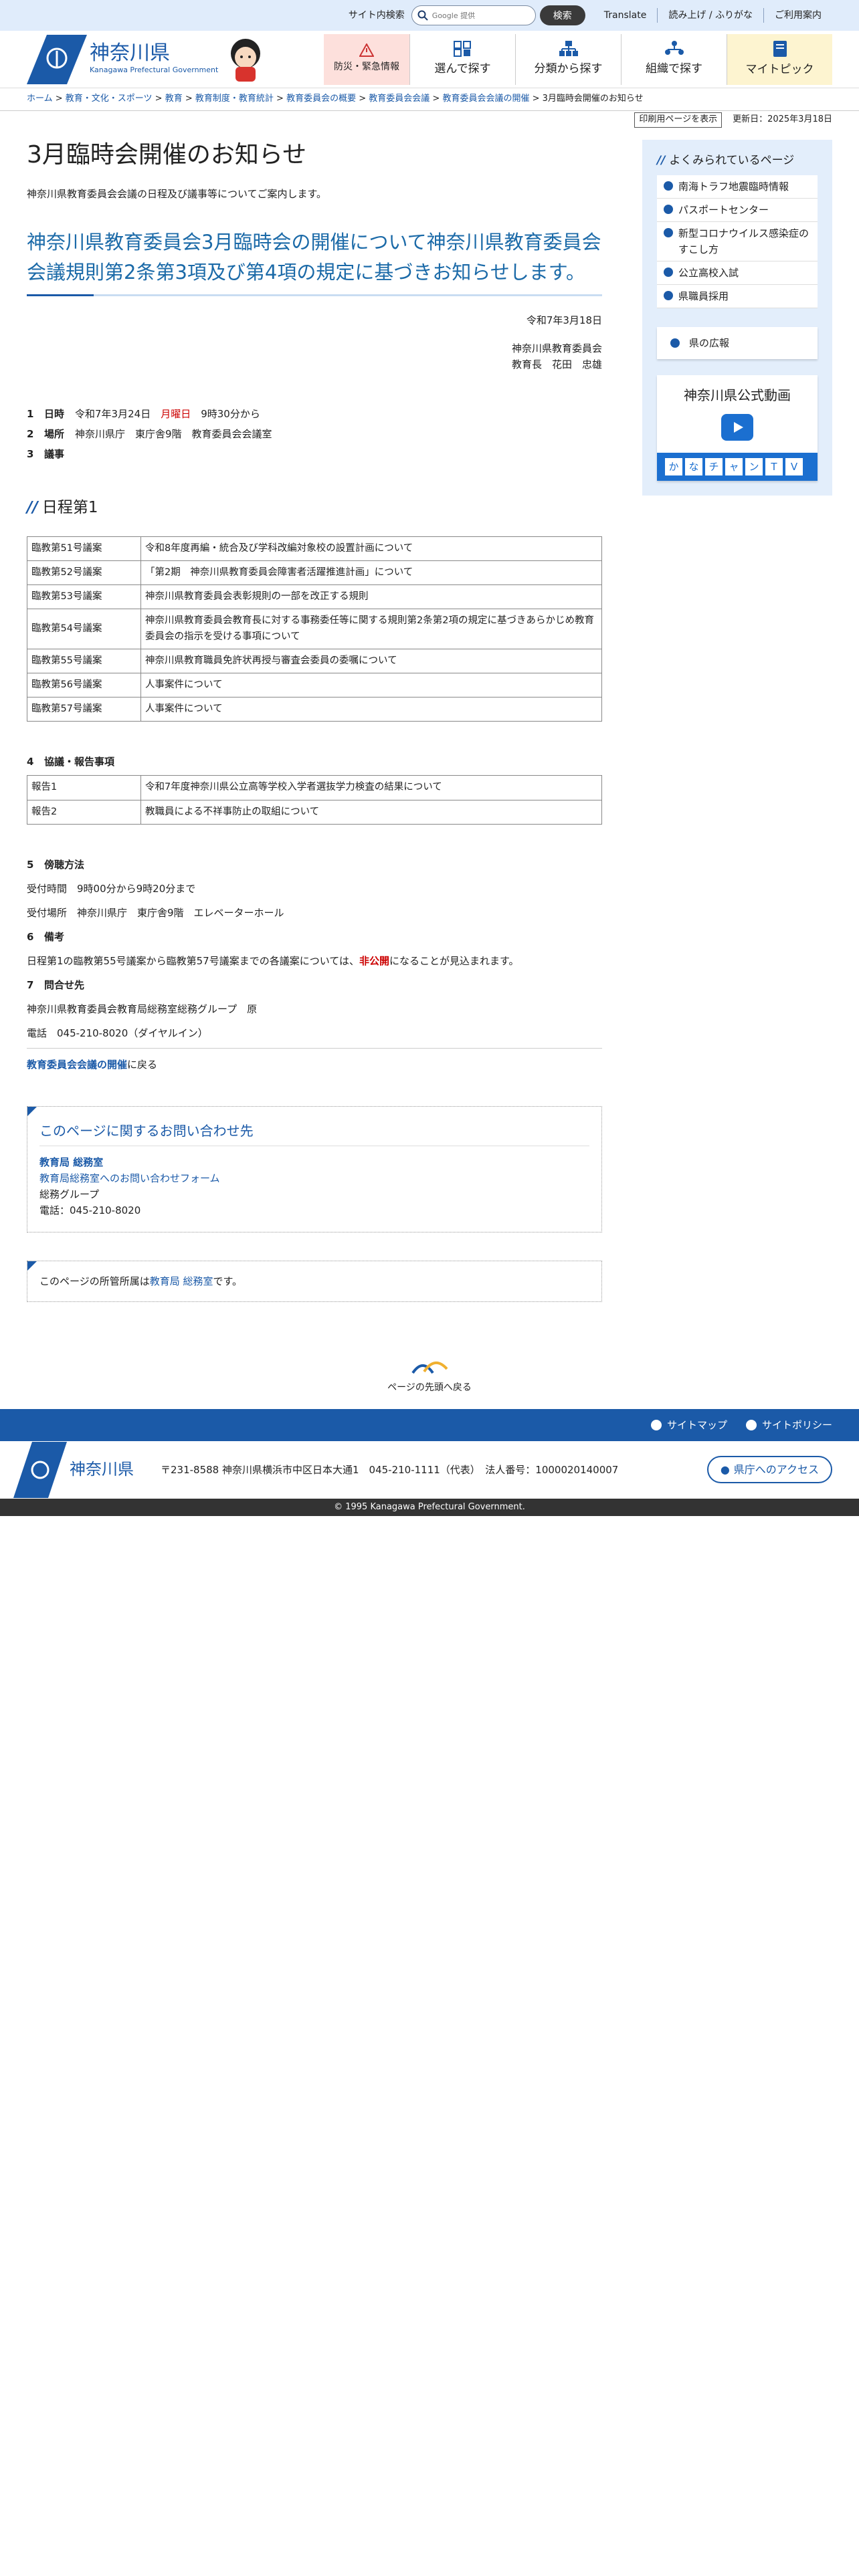 The width and height of the screenshot is (859, 2576). Describe the element at coordinates (737, 466) in the screenshot. I see `kanachan-tv-logo: かなチャンTV` at that location.